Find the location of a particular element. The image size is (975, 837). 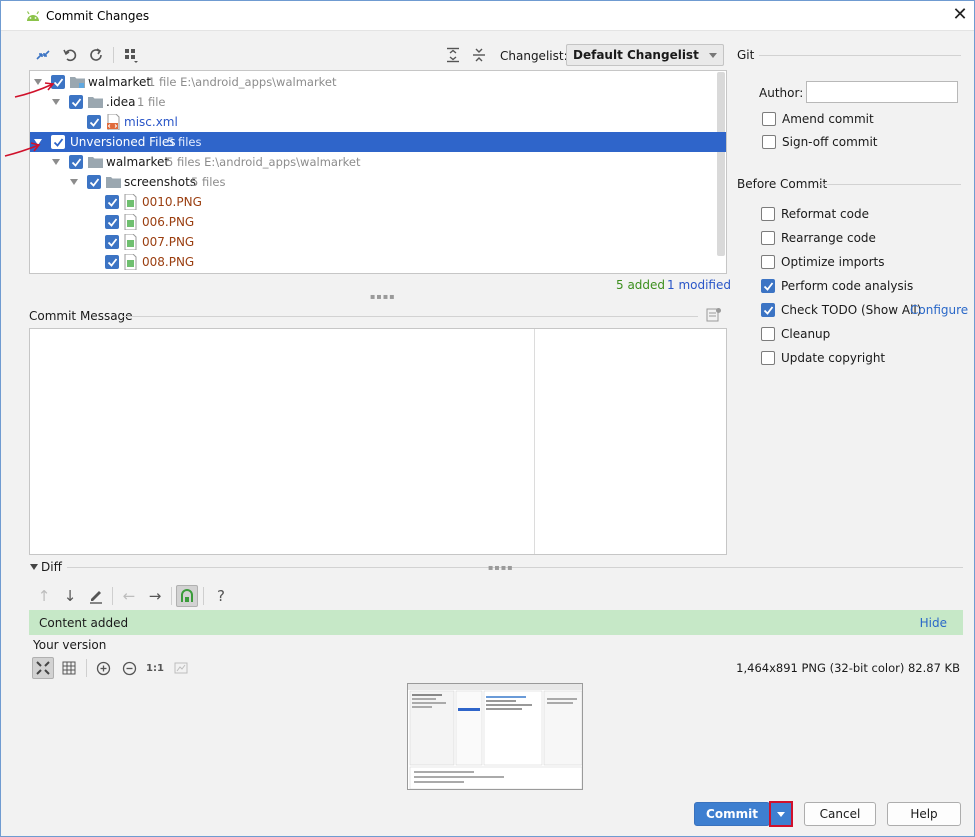

option-label: Cleanup is located at coordinates (806, 334).